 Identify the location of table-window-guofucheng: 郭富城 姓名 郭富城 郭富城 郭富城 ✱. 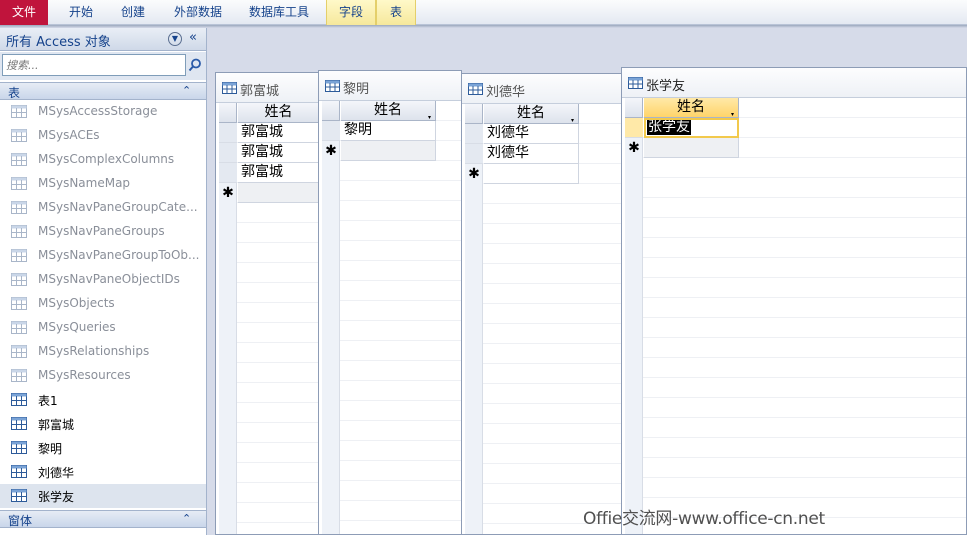
(267, 303).